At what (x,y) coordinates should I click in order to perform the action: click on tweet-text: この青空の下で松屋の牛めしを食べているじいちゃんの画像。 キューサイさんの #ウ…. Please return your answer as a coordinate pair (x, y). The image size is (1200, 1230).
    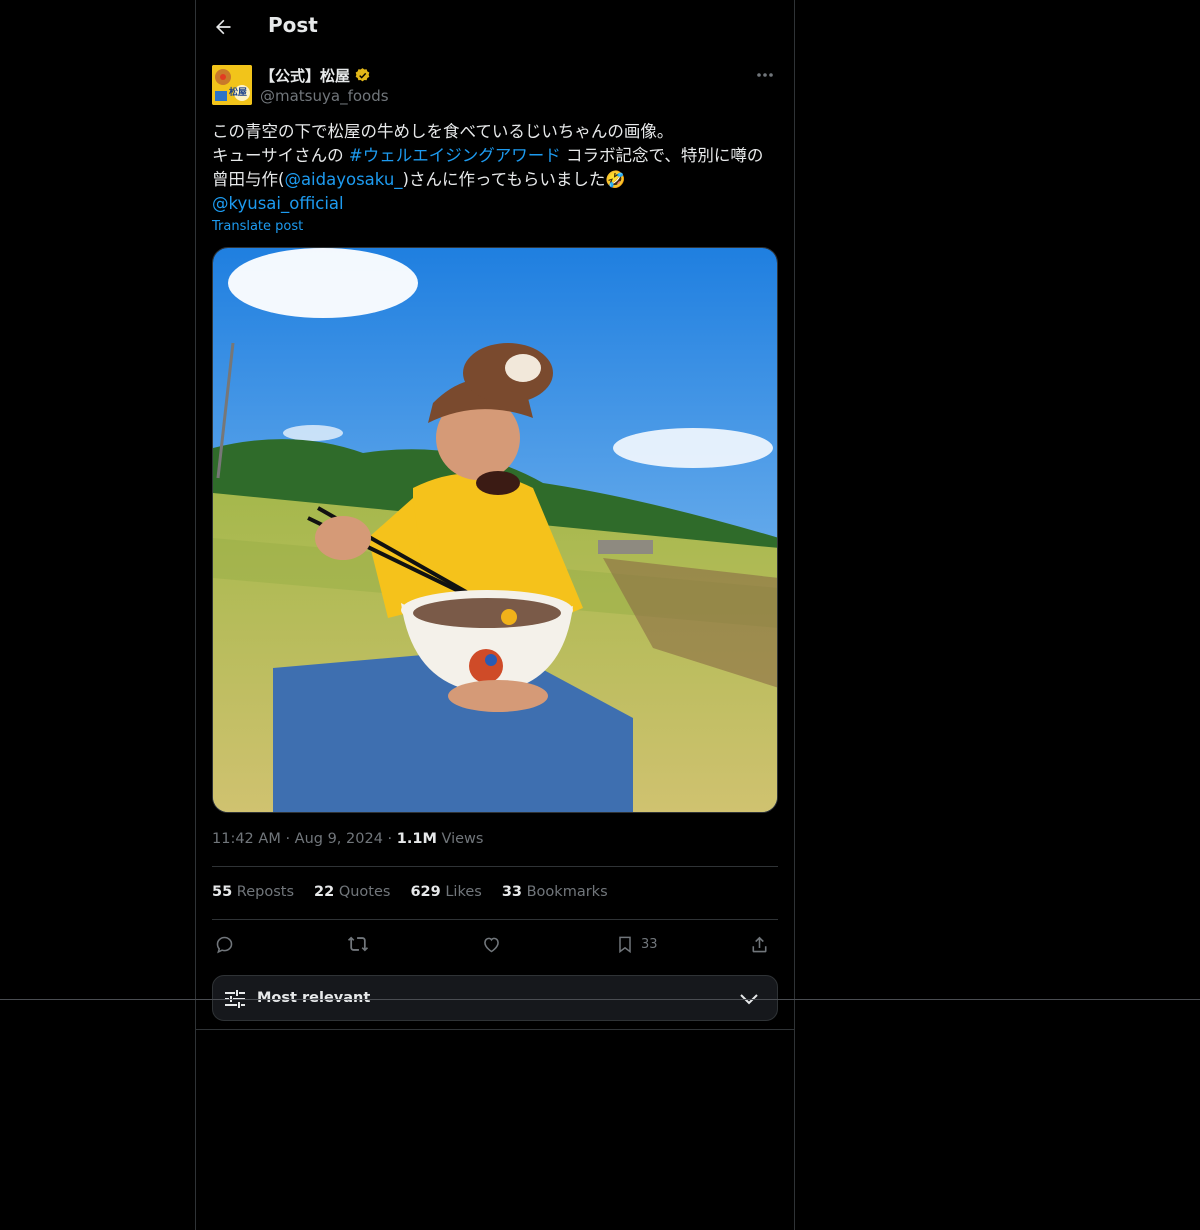
    Looking at the image, I should click on (497, 168).